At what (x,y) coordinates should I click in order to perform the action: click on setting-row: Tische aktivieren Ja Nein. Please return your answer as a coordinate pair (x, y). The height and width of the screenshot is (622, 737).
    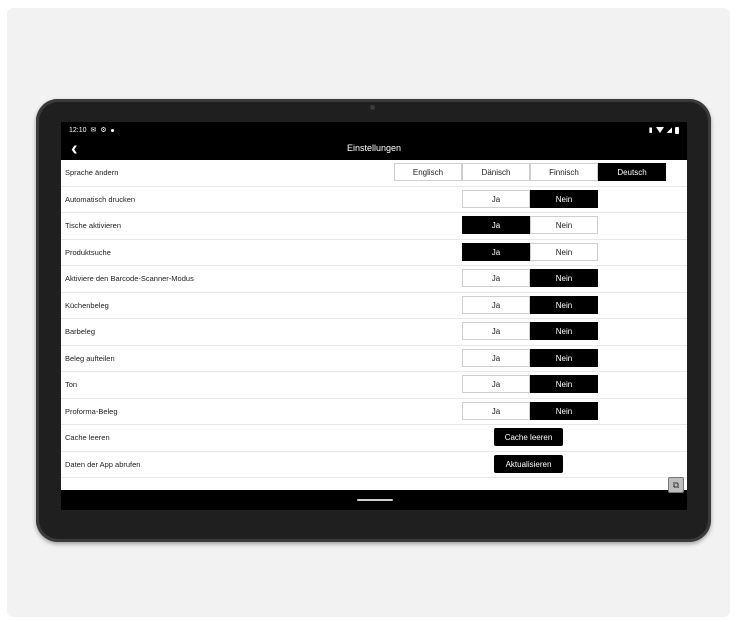
    Looking at the image, I should click on (374, 226).